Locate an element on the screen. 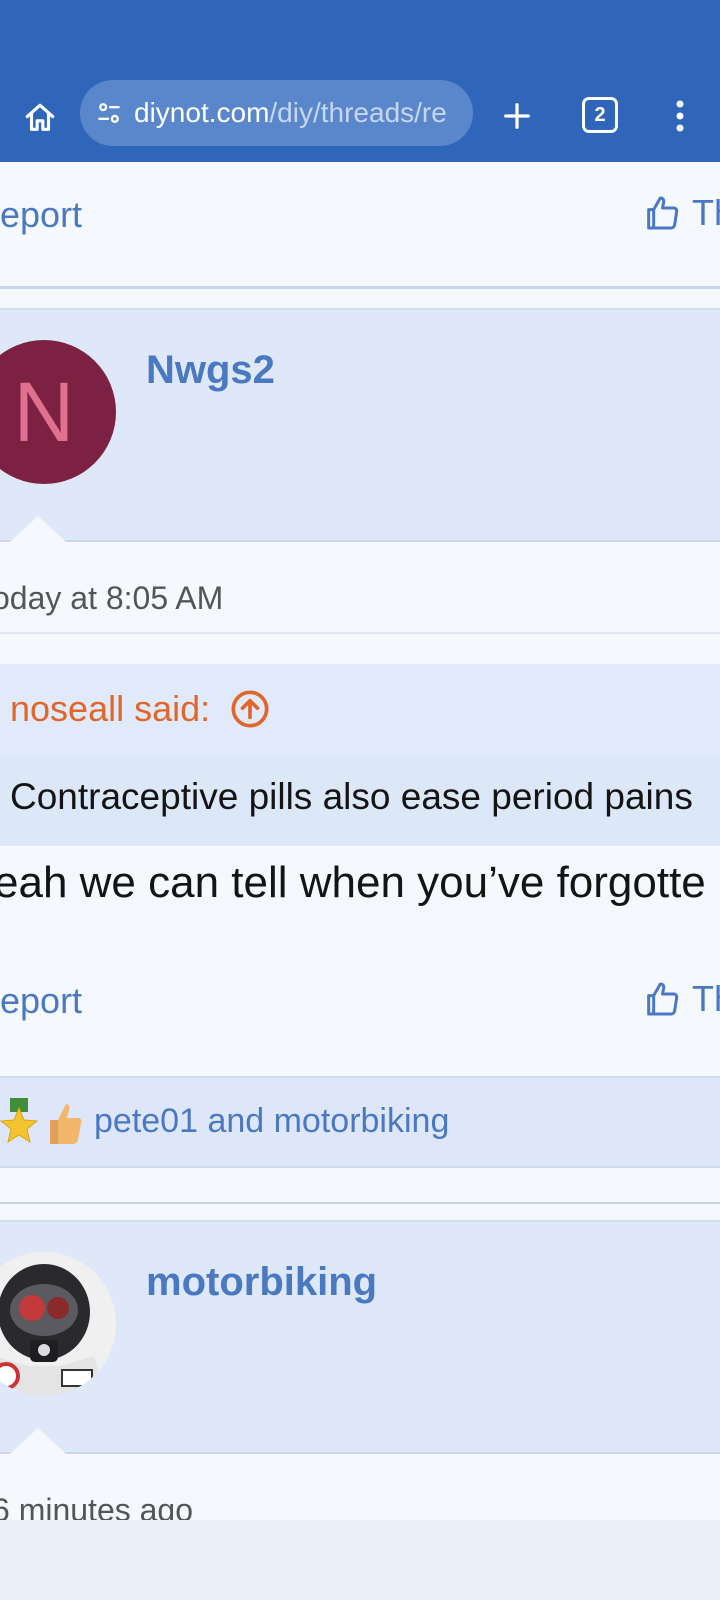  new-tab-button is located at coordinates (517, 116).